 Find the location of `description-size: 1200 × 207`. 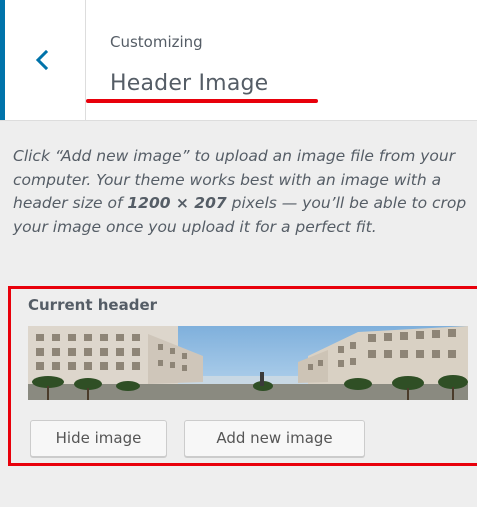

description-size: 1200 × 207 is located at coordinates (177, 203).